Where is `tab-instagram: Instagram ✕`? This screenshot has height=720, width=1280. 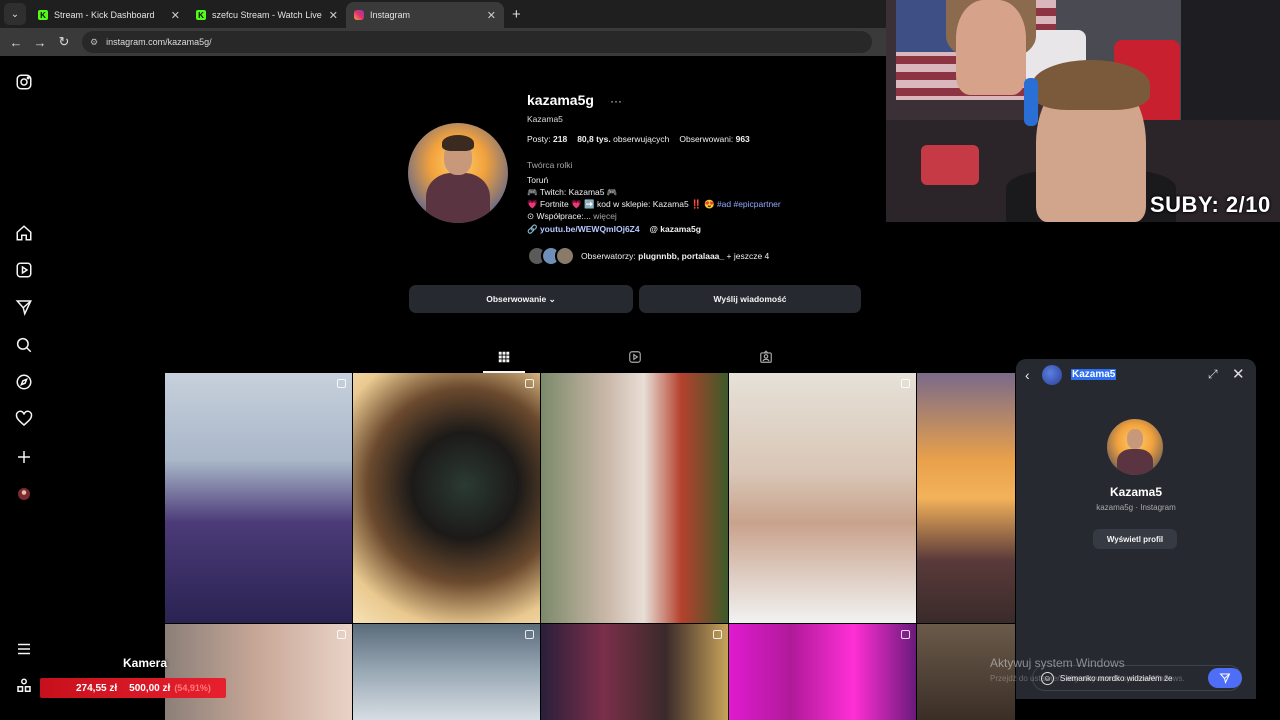
tab-instagram: Instagram ✕ is located at coordinates (425, 15).